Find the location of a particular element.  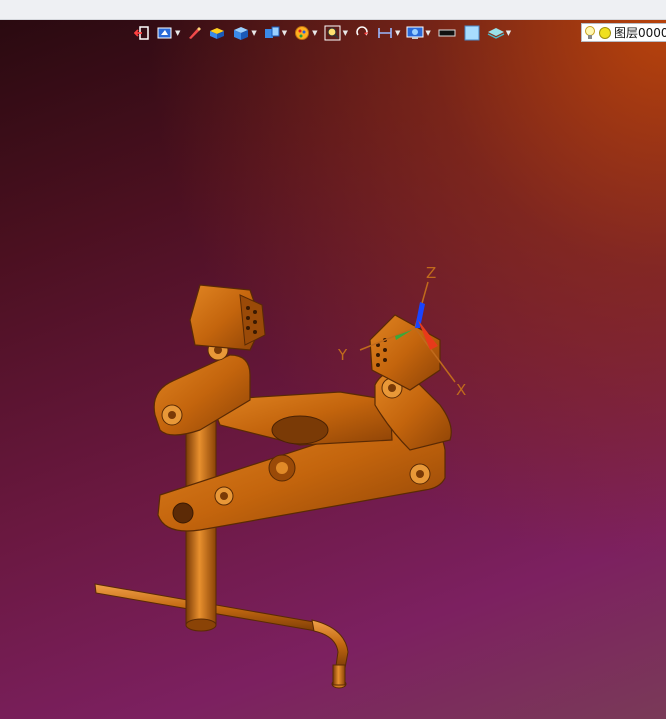

layer-stack-button: ▼ is located at coordinates (499, 33).